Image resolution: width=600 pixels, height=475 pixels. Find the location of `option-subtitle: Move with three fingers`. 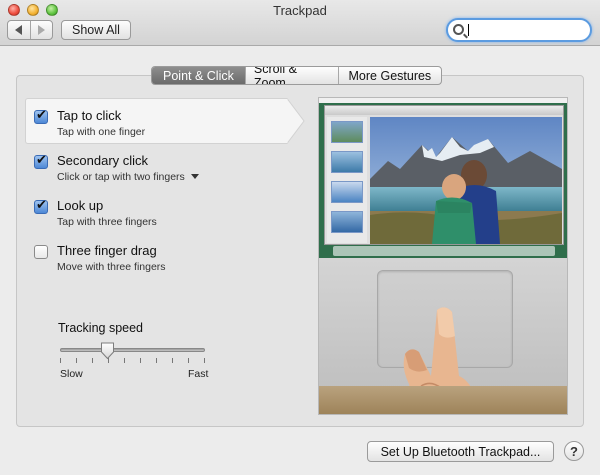

option-subtitle: Move with three fingers is located at coordinates (111, 267).